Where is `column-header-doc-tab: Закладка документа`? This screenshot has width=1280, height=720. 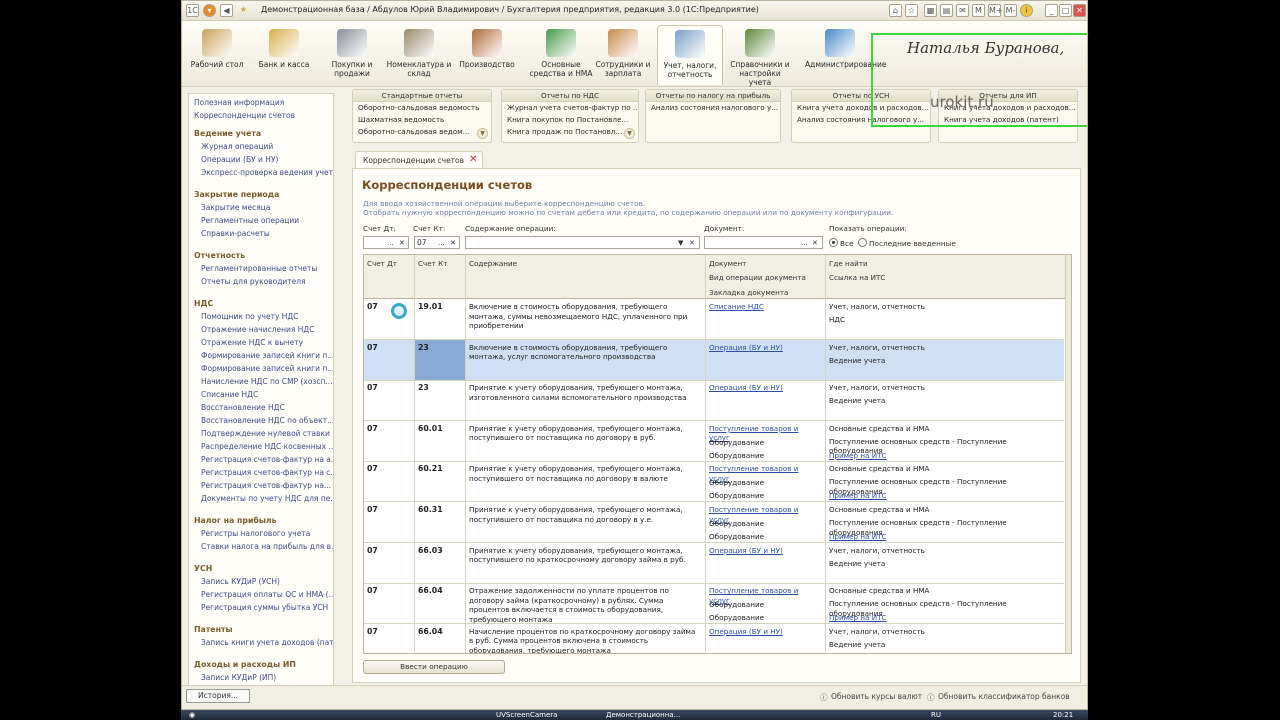 column-header-doc-tab: Закладка документа is located at coordinates (748, 292).